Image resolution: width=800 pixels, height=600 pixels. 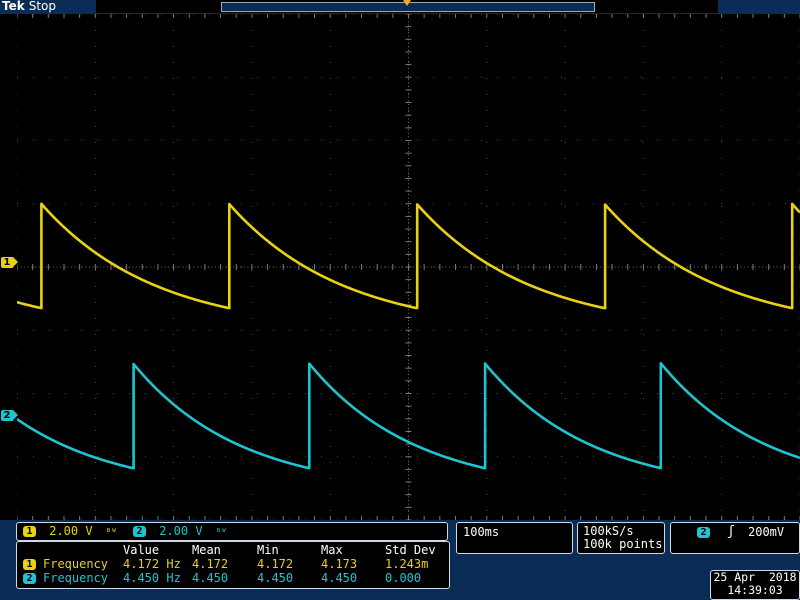 I want to click on acquisition-state: Stop, so click(x=42, y=6).